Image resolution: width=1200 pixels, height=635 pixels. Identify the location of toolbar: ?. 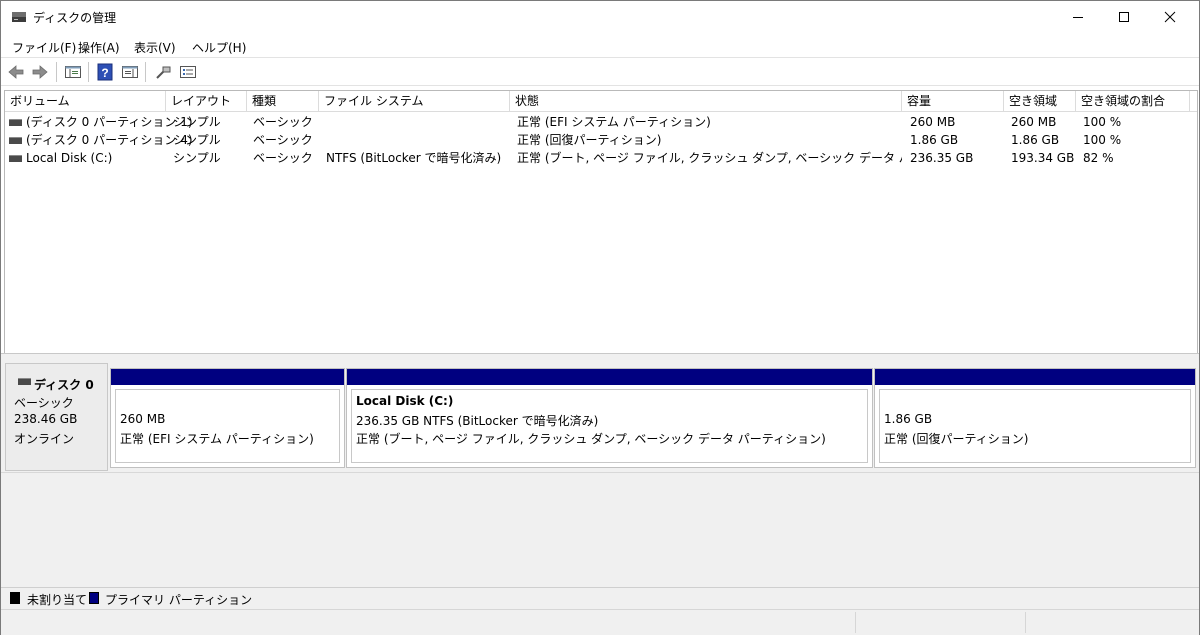
(600, 72).